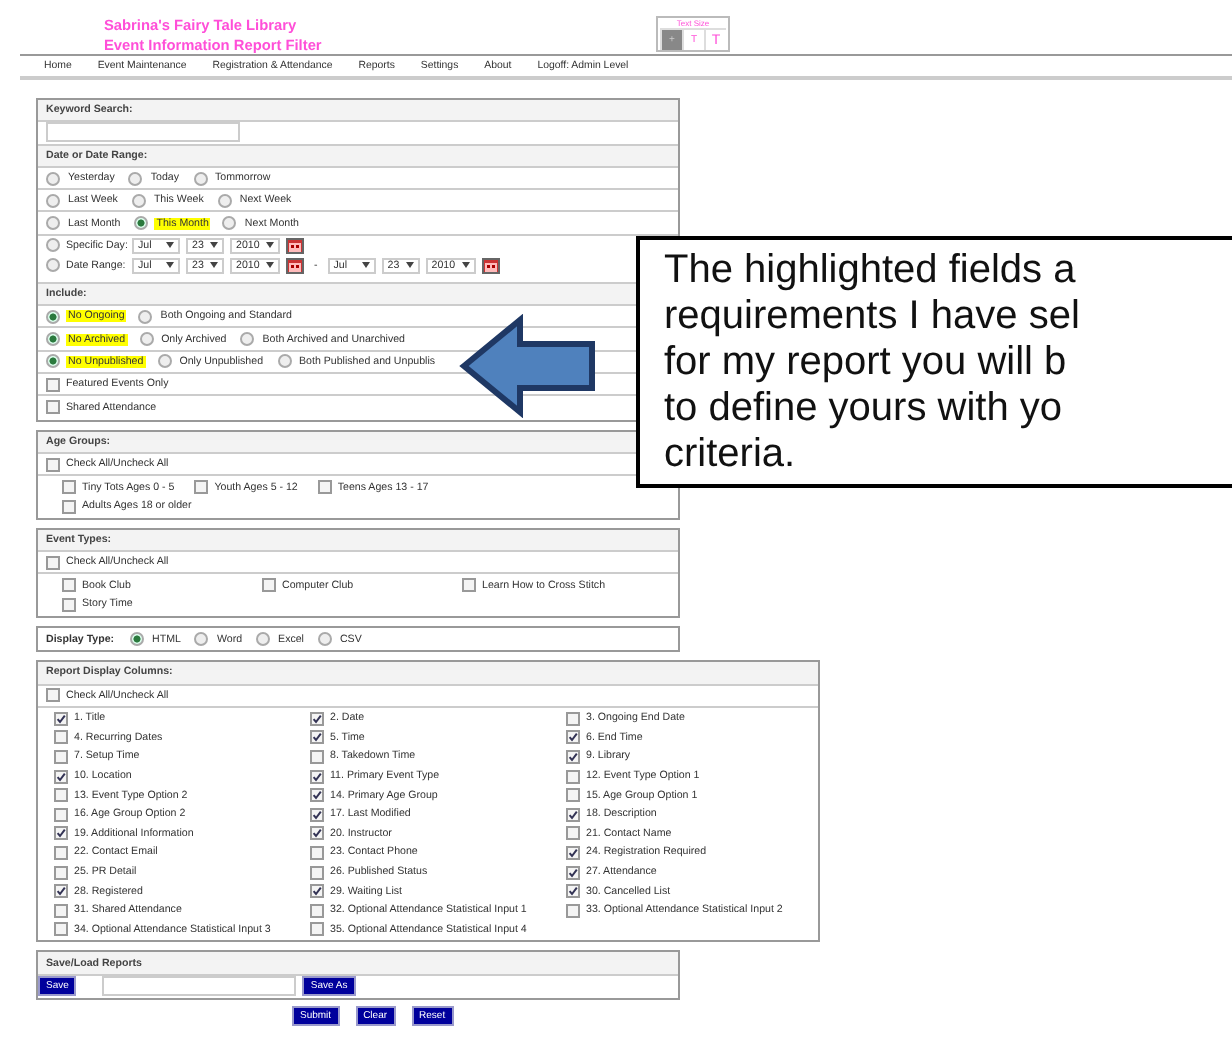  I want to click on report-name-field, so click(199, 986).